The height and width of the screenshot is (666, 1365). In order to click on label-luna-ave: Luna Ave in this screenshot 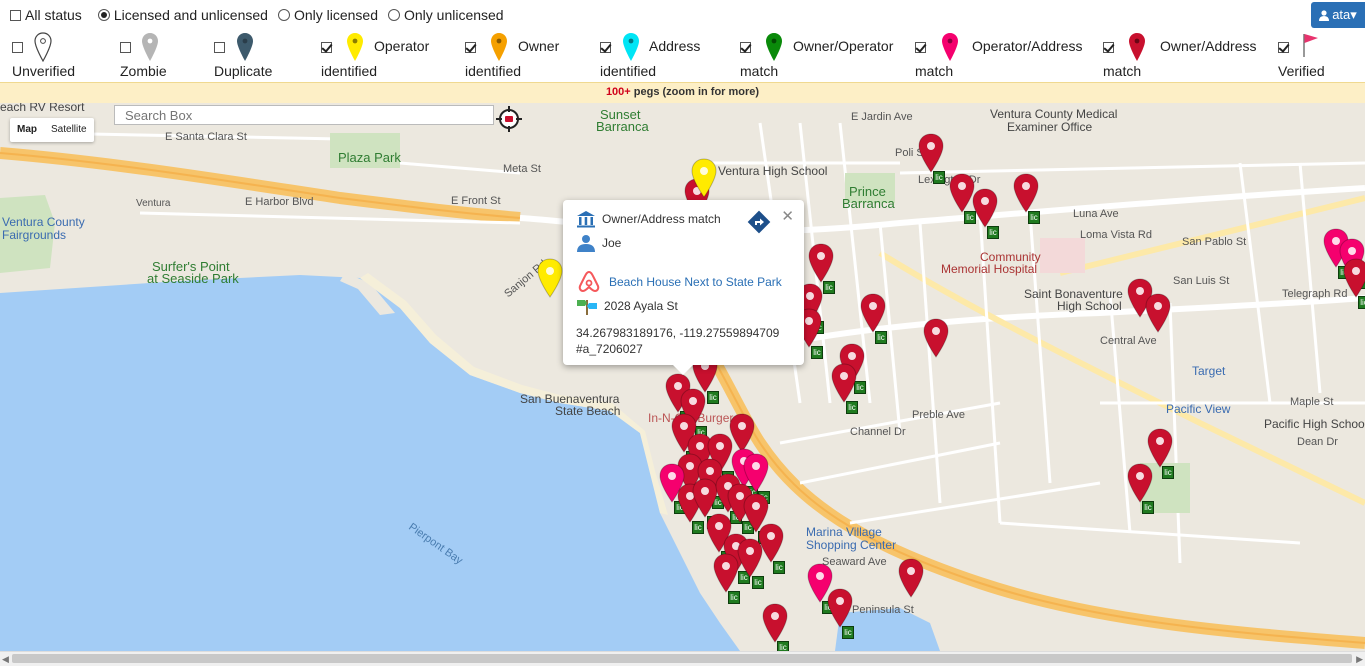, I will do `click(1096, 214)`.